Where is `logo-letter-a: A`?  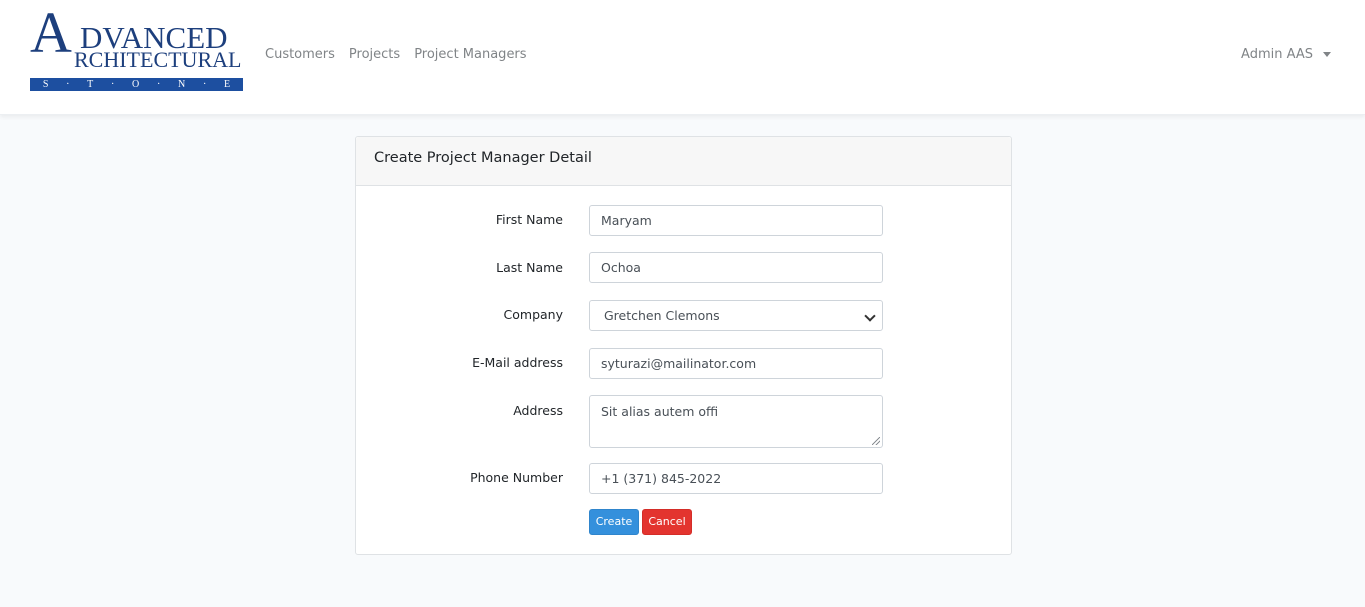
logo-letter-a: A is located at coordinates (51, 32).